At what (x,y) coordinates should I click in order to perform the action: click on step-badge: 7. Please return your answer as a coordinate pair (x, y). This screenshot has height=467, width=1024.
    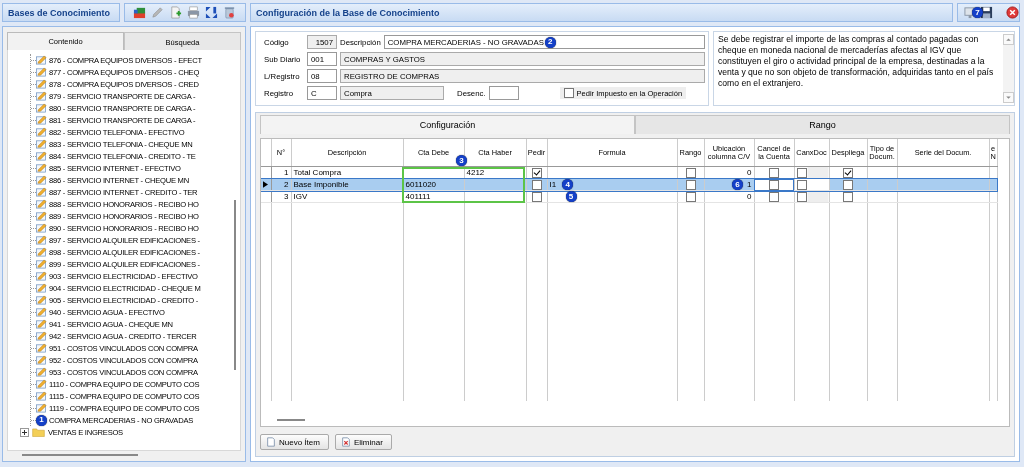
    Looking at the image, I should click on (977, 12).